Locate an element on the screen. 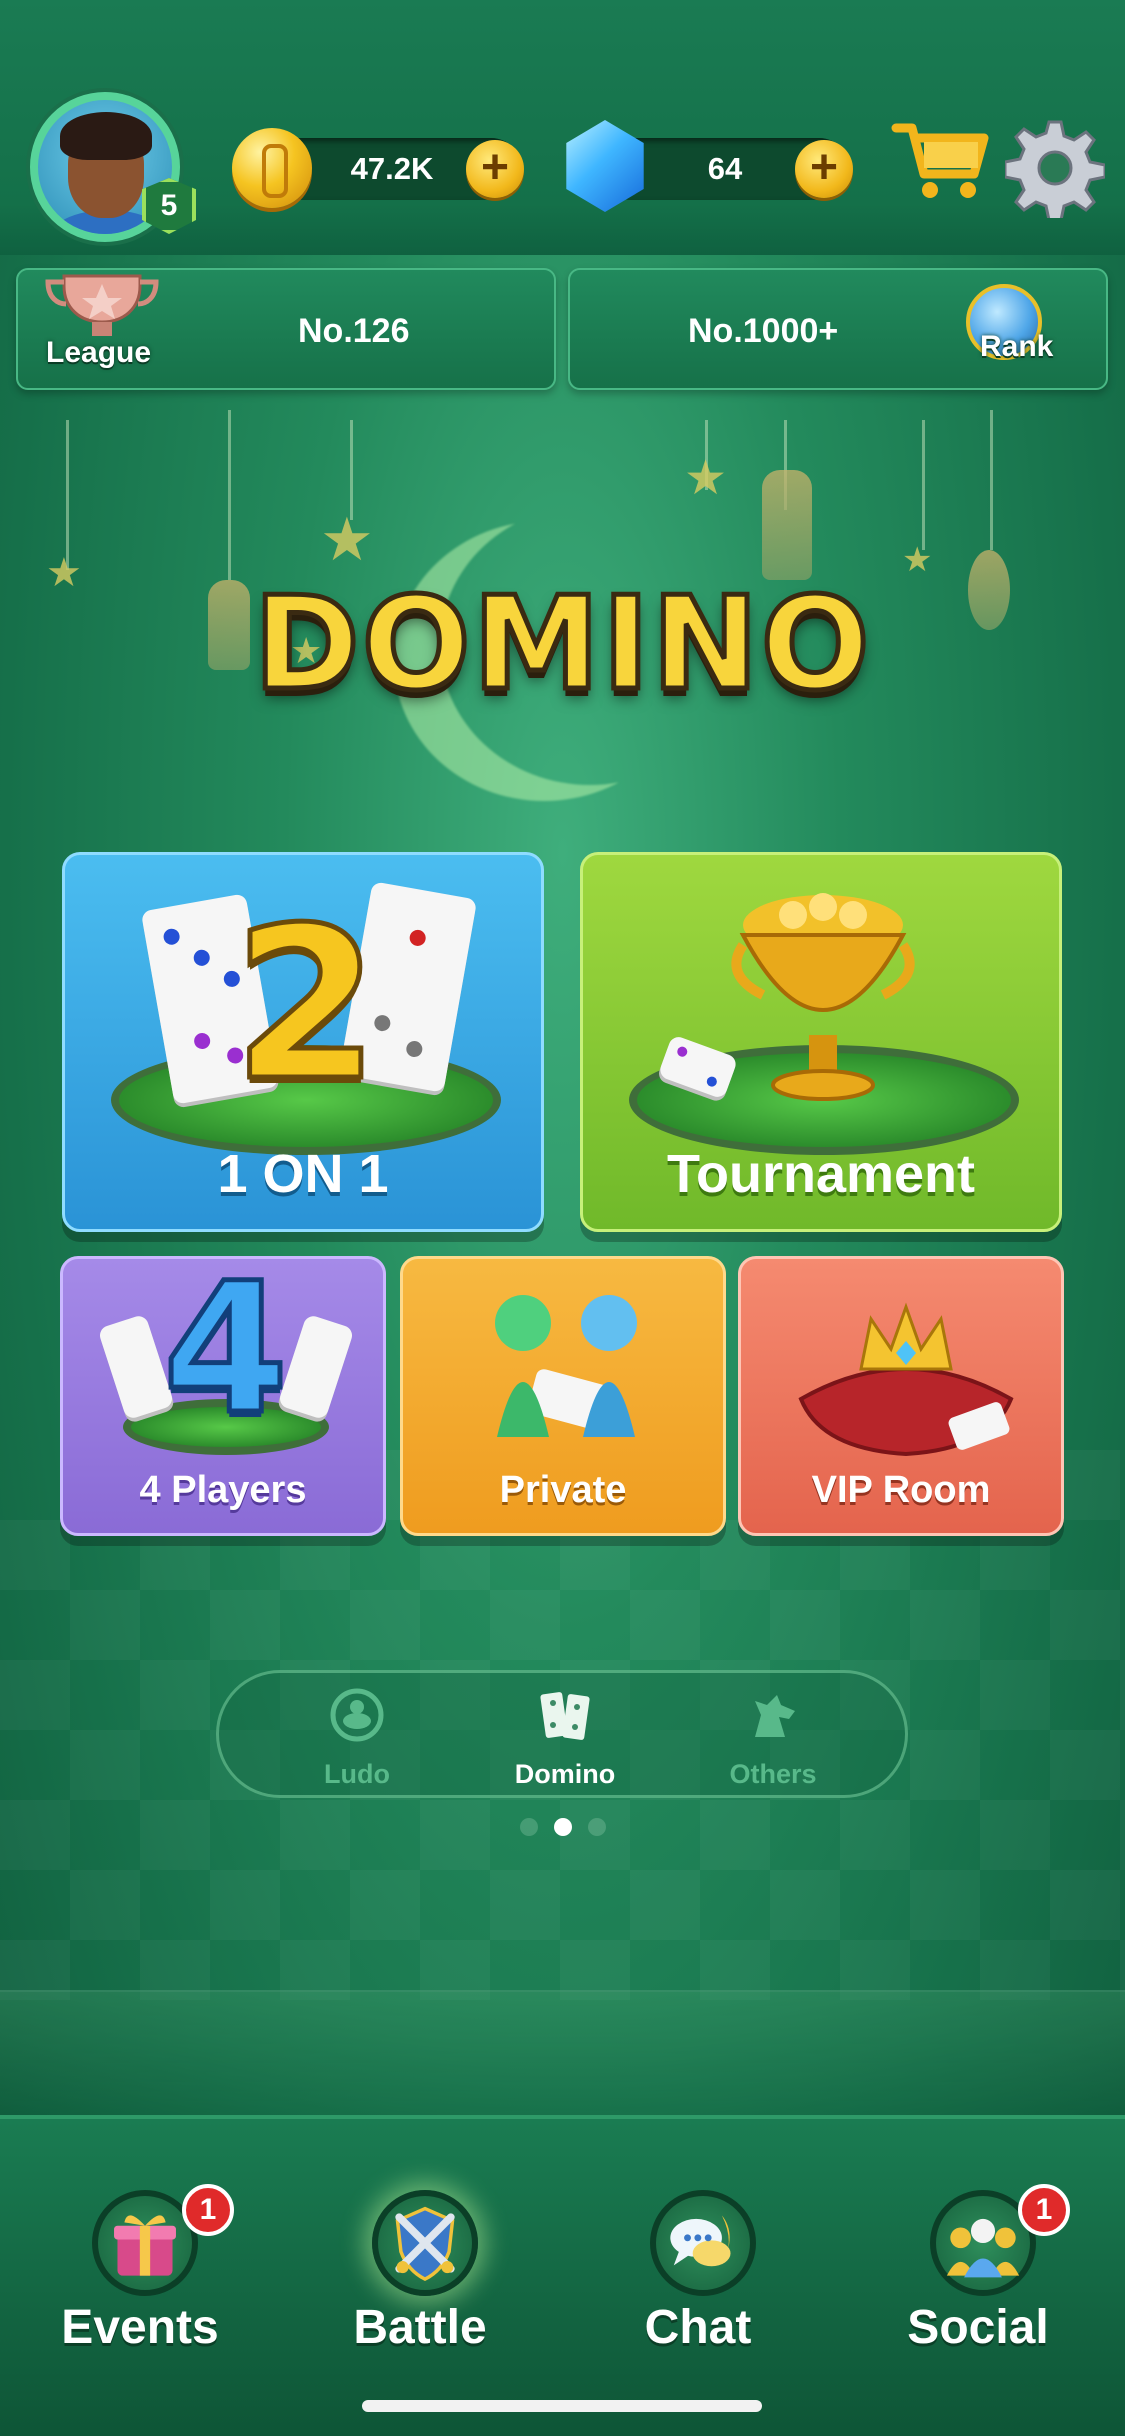 This screenshot has height=2436, width=1125. pawns-icon is located at coordinates (566, 1366).